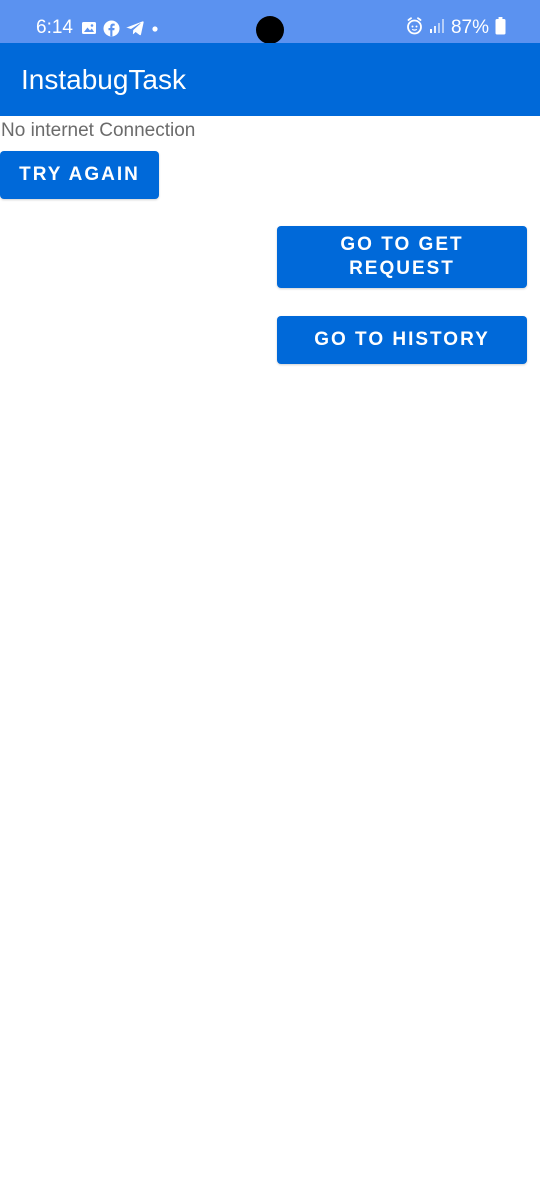 Image resolution: width=540 pixels, height=1200 pixels. What do you see at coordinates (79, 175) in the screenshot?
I see `try-again-button: TRY AGAIN` at bounding box center [79, 175].